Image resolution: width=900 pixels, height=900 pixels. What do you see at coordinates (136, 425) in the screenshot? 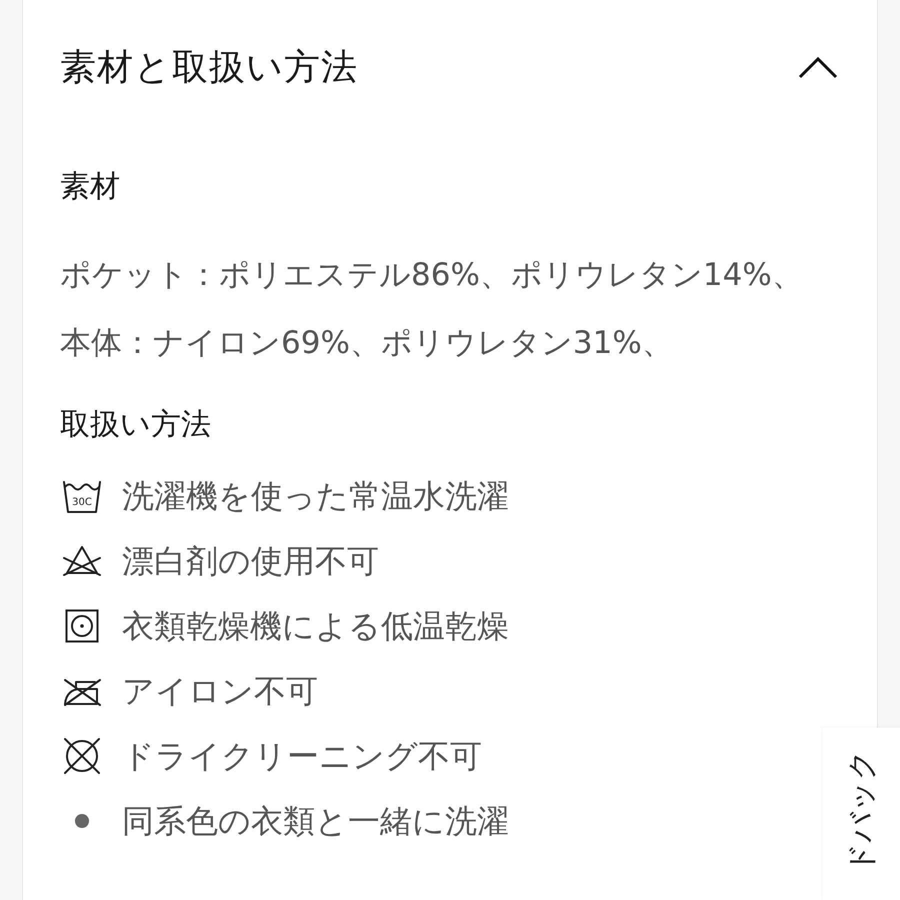
I see `care-heading: 取扱い方法` at bounding box center [136, 425].